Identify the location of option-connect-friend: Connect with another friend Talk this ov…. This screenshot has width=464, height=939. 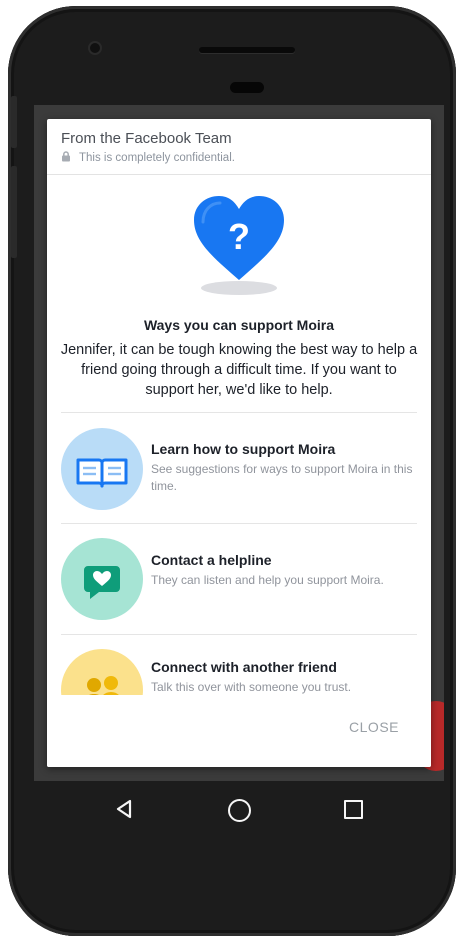
(239, 665).